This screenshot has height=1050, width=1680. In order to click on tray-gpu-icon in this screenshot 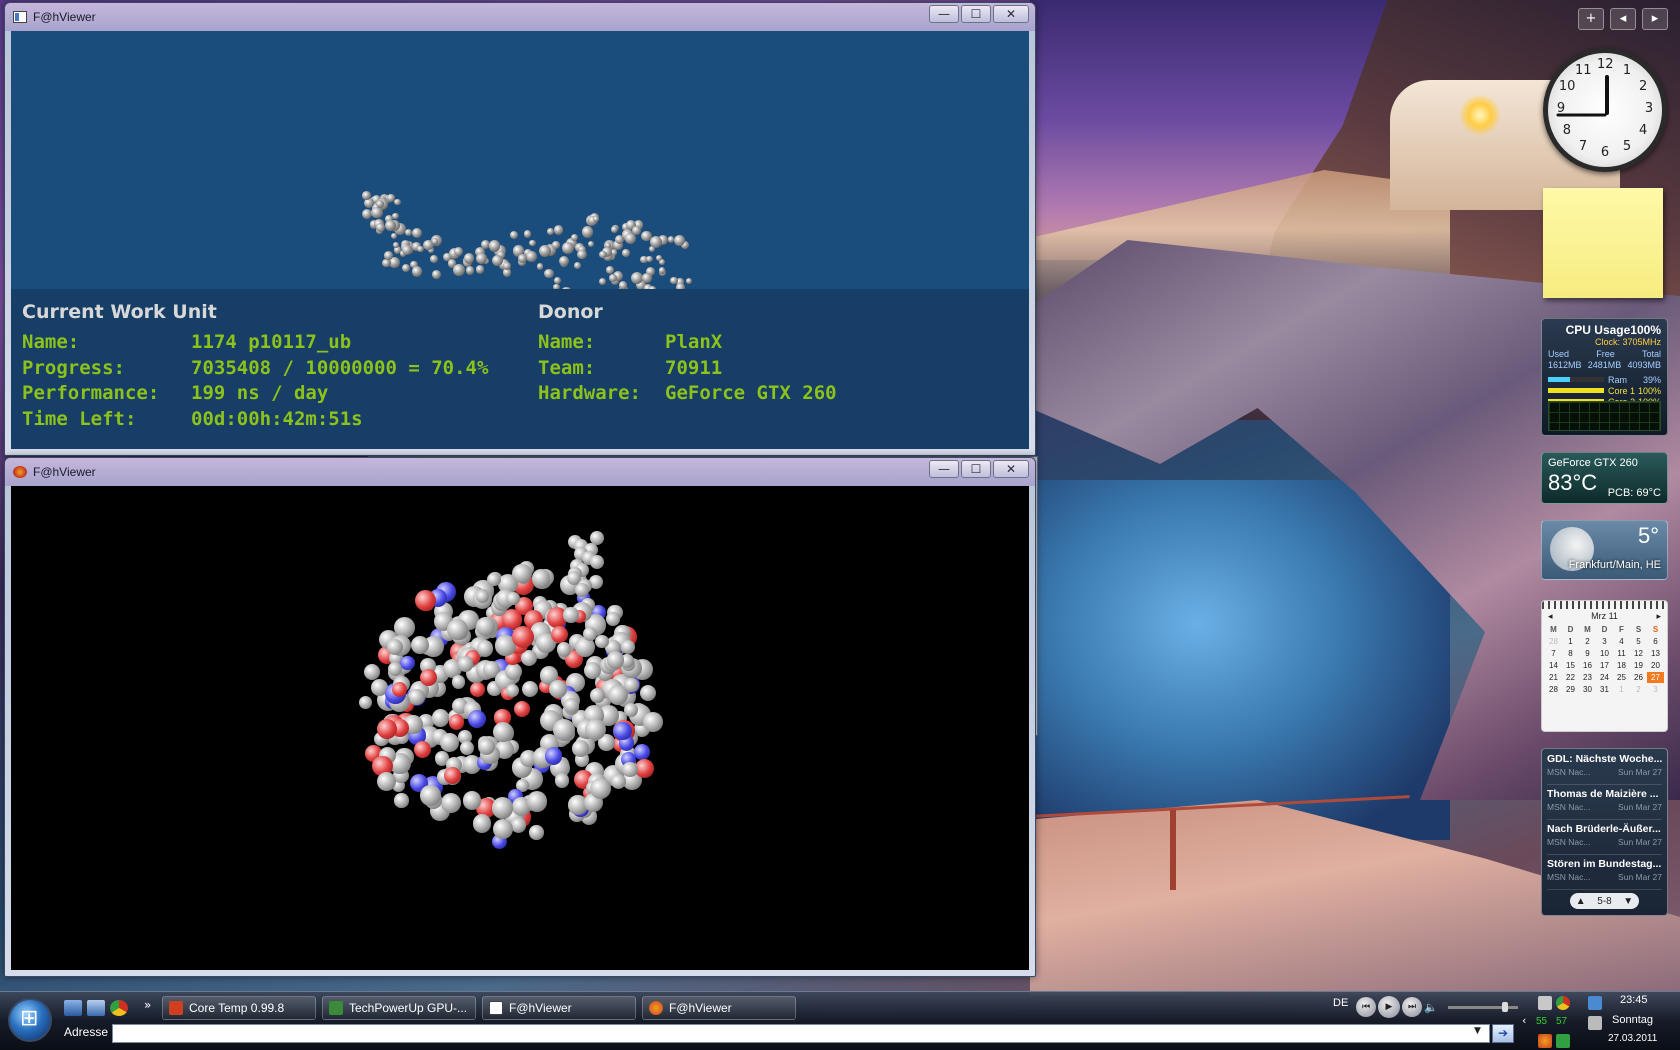, I will do `click(1563, 1041)`.